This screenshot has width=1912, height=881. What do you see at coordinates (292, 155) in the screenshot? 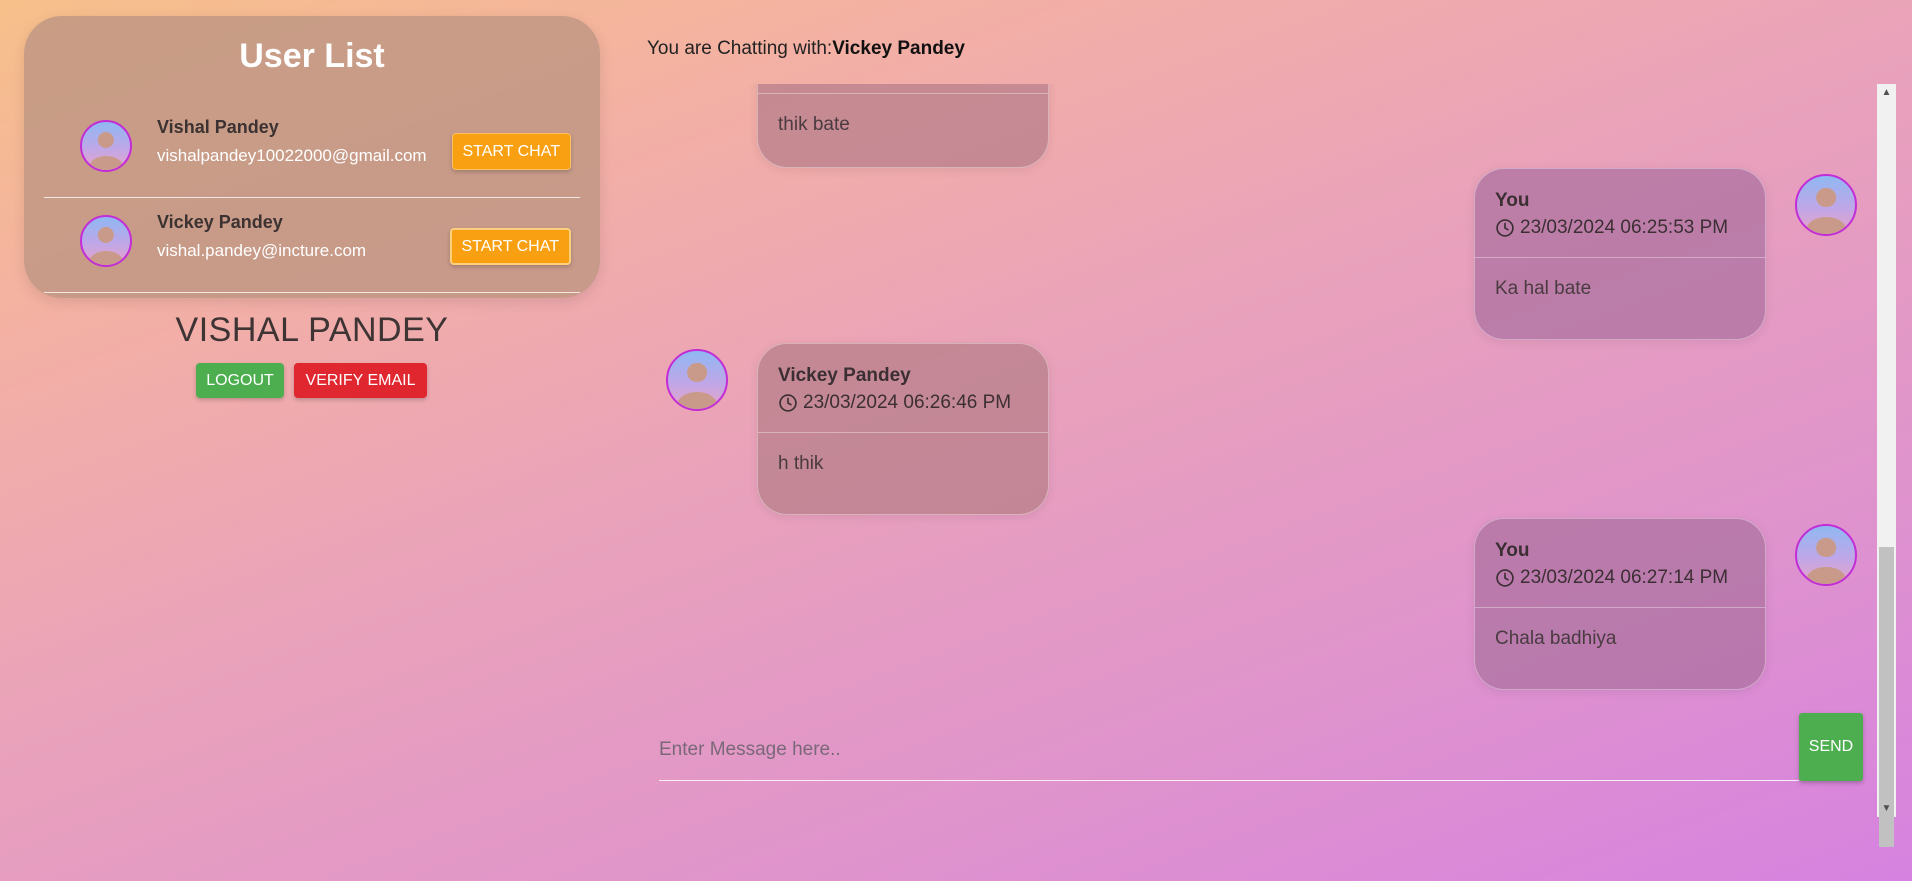
I see `user-email: vishalpandey10022000@gmail.com` at bounding box center [292, 155].